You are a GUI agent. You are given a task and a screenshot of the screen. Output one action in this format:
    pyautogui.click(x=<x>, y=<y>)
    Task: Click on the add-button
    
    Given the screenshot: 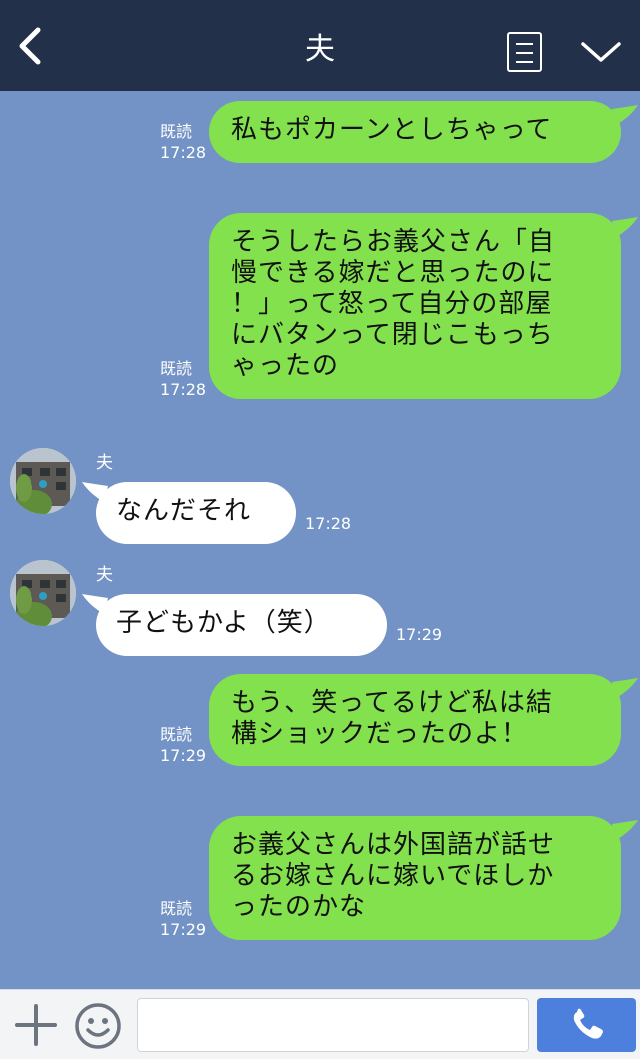 What is the action you would take?
    pyautogui.click(x=36, y=1025)
    